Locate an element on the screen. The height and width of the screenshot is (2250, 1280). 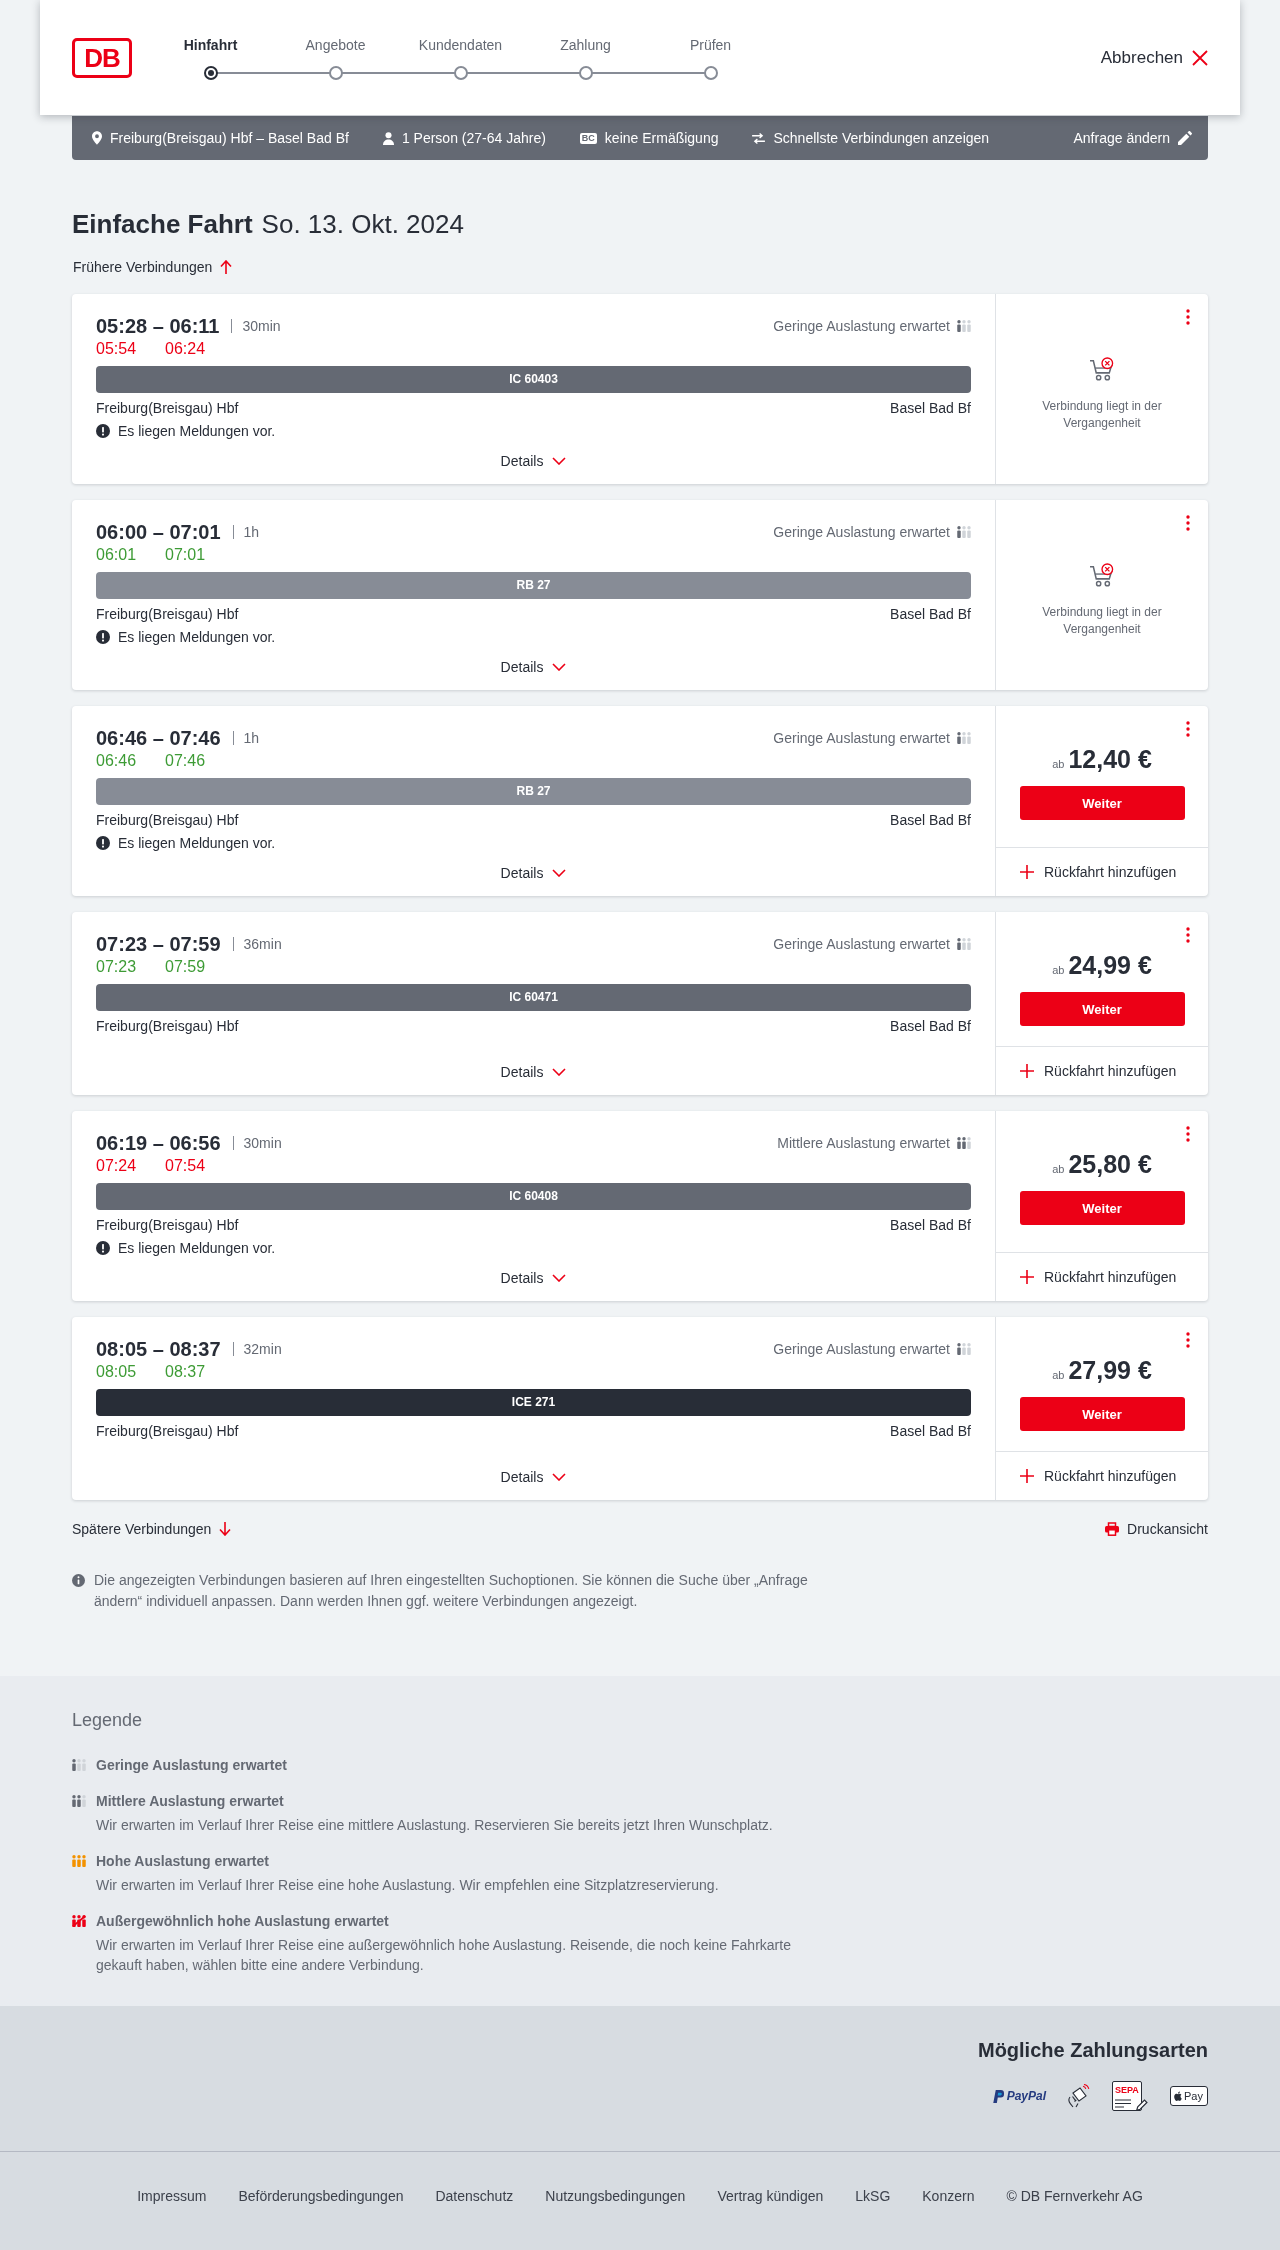
search-options-note: Die angezeigten Verbindungen basieren auf Ihren eingestellten Suchoptionen. Sie können die Suche über „Anfrage ändern“ individuell anpassen. Dann werden Ihnen ggf. weitere Verbindungen angezeigt. is located at coordinates (451, 1591).